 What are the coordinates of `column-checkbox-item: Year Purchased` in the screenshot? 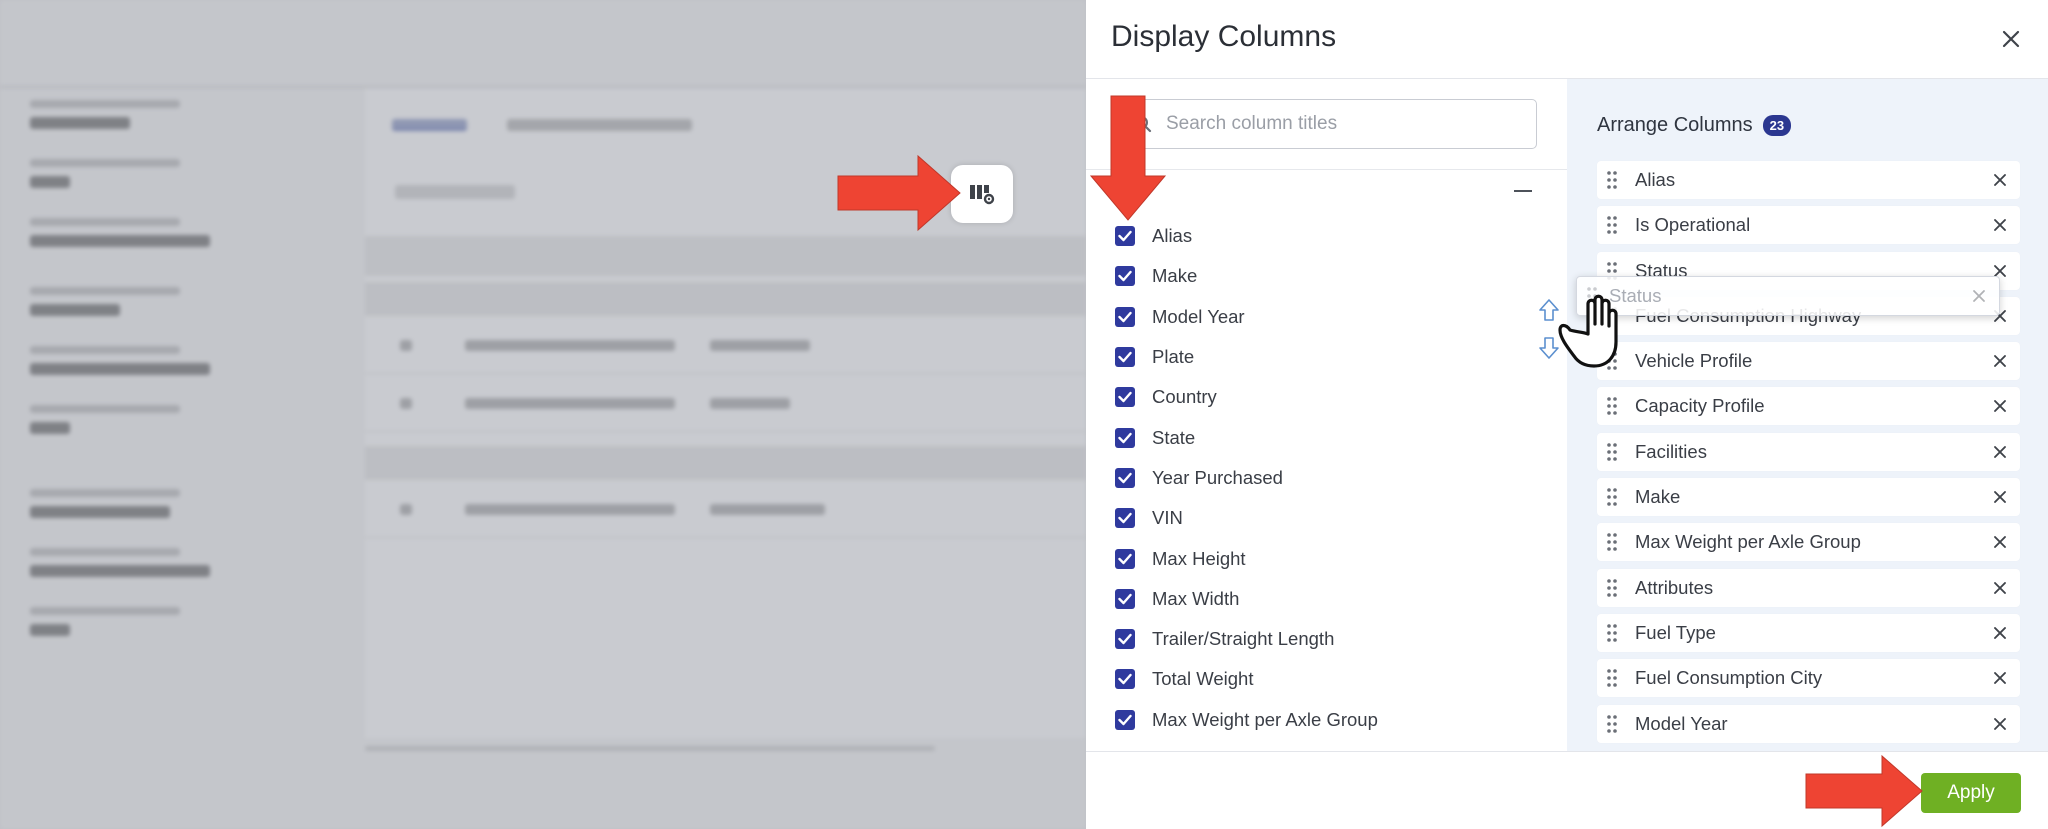 It's located at (1246, 478).